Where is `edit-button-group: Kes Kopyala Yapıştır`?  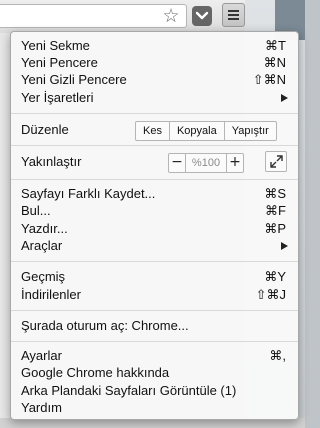 edit-button-group: Kes Kopyala Yapıştır is located at coordinates (206, 131).